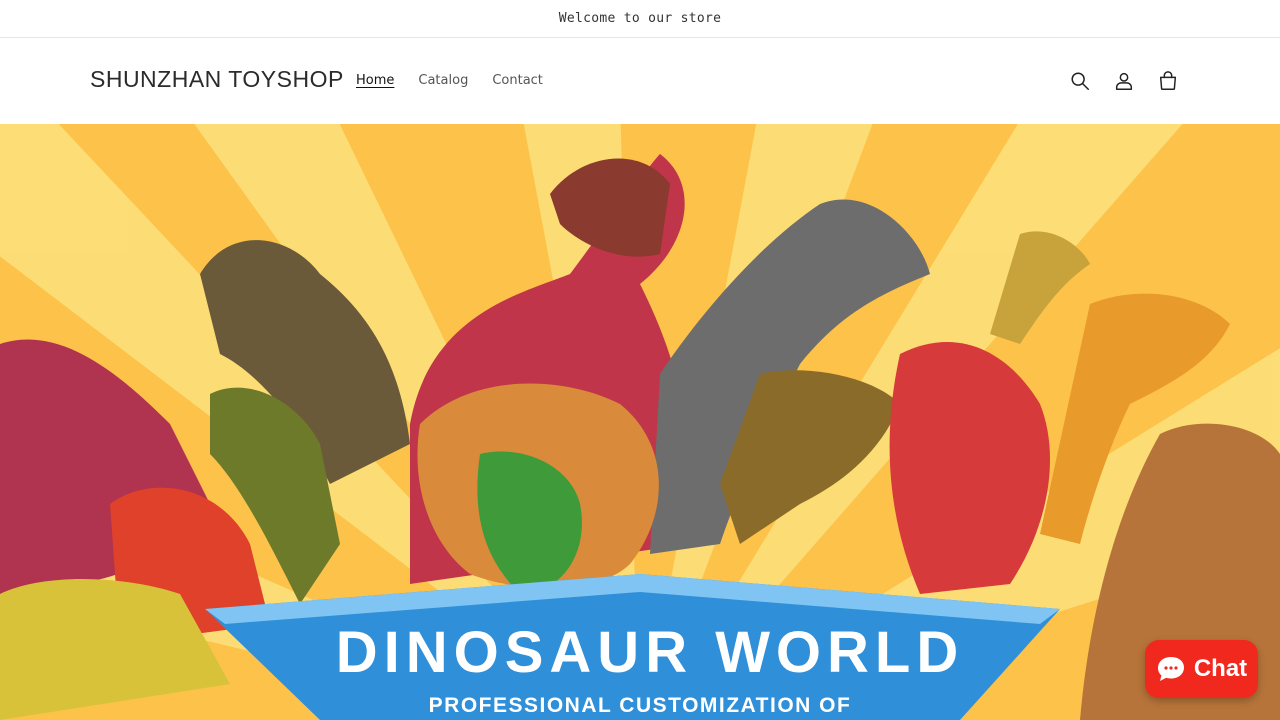 The width and height of the screenshot is (1280, 720). I want to click on store-logo: SHUNZHAN TOYSHOP, so click(217, 79).